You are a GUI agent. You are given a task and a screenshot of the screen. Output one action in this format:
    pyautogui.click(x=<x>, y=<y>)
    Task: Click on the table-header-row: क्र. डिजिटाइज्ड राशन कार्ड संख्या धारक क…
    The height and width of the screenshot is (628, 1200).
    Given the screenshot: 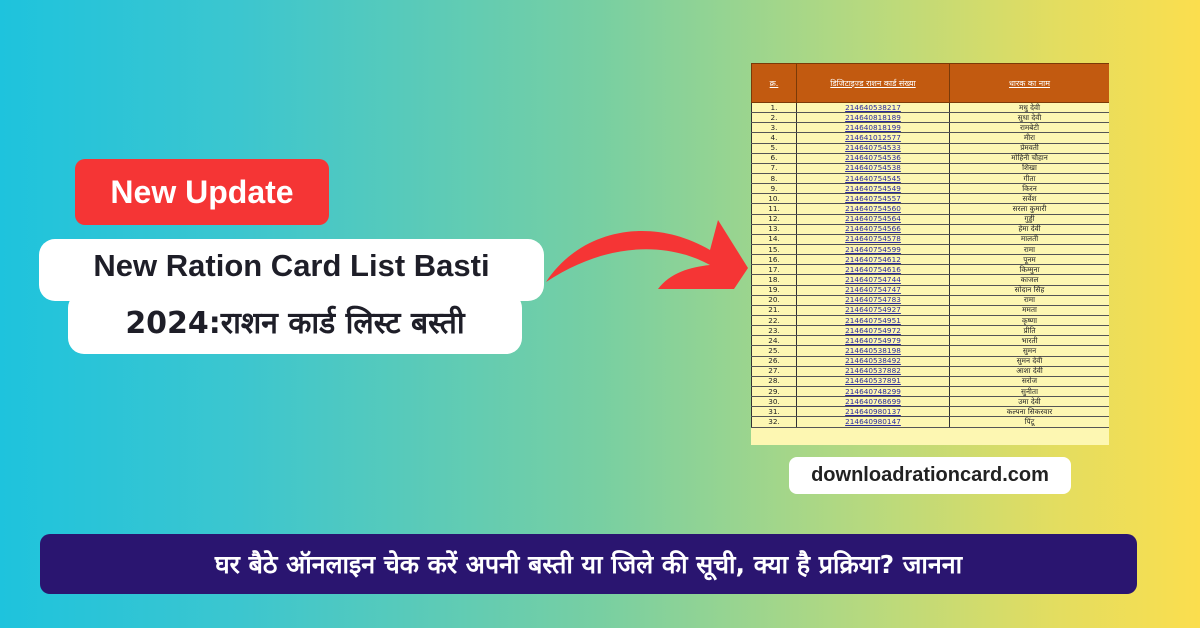 What is the action you would take?
    pyautogui.click(x=930, y=83)
    